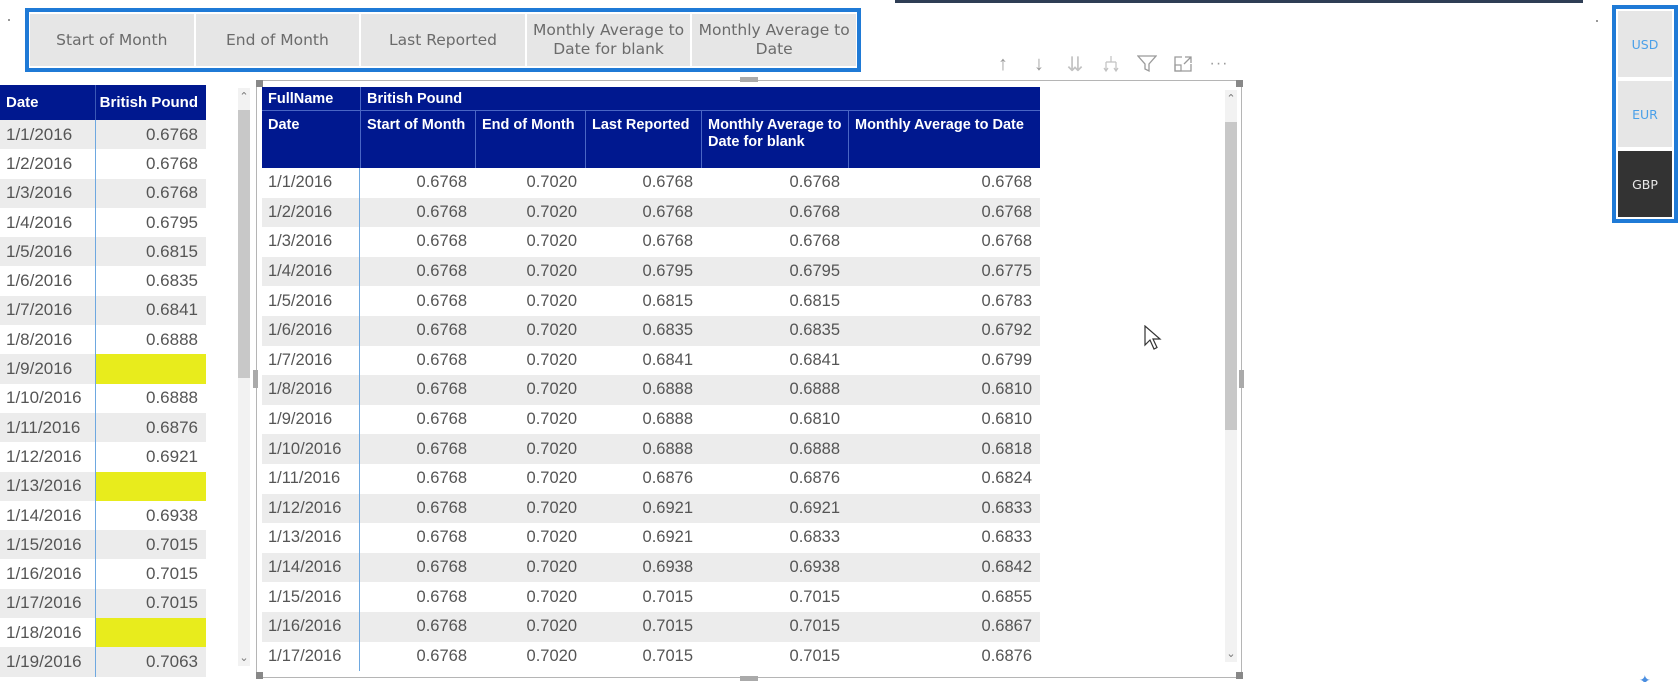  I want to click on date-cell: 1/2/2016, so click(311, 212).